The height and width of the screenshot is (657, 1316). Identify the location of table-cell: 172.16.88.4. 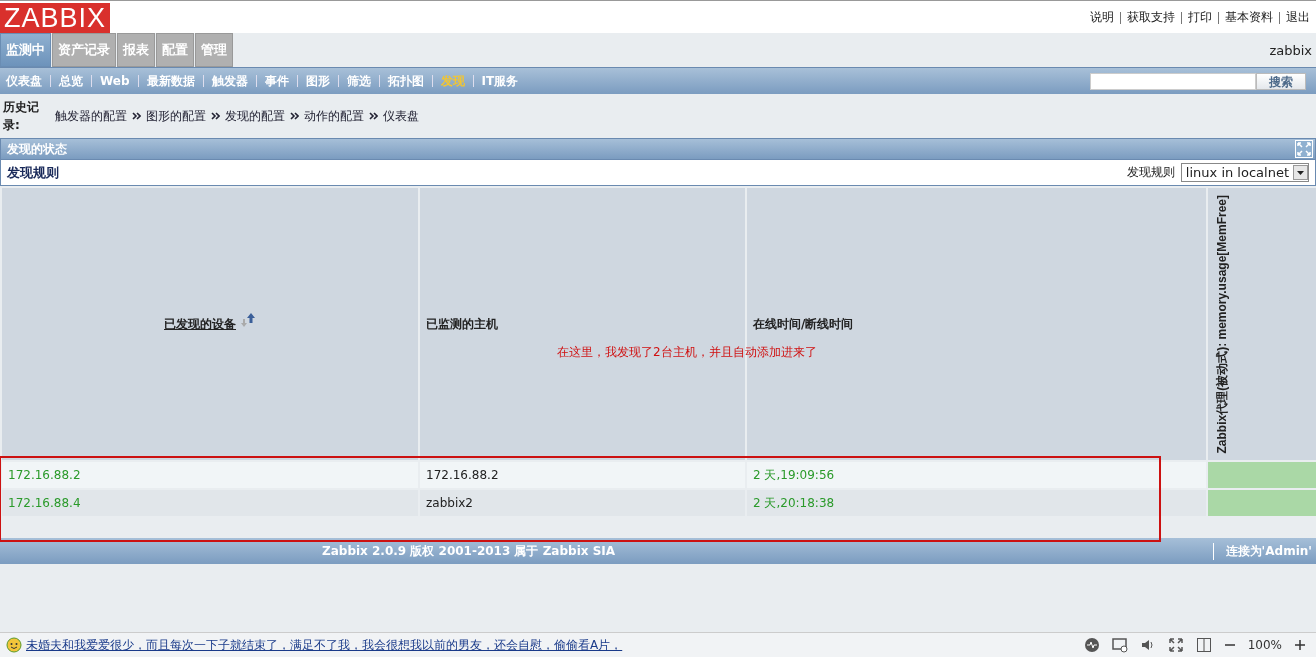
(210, 503).